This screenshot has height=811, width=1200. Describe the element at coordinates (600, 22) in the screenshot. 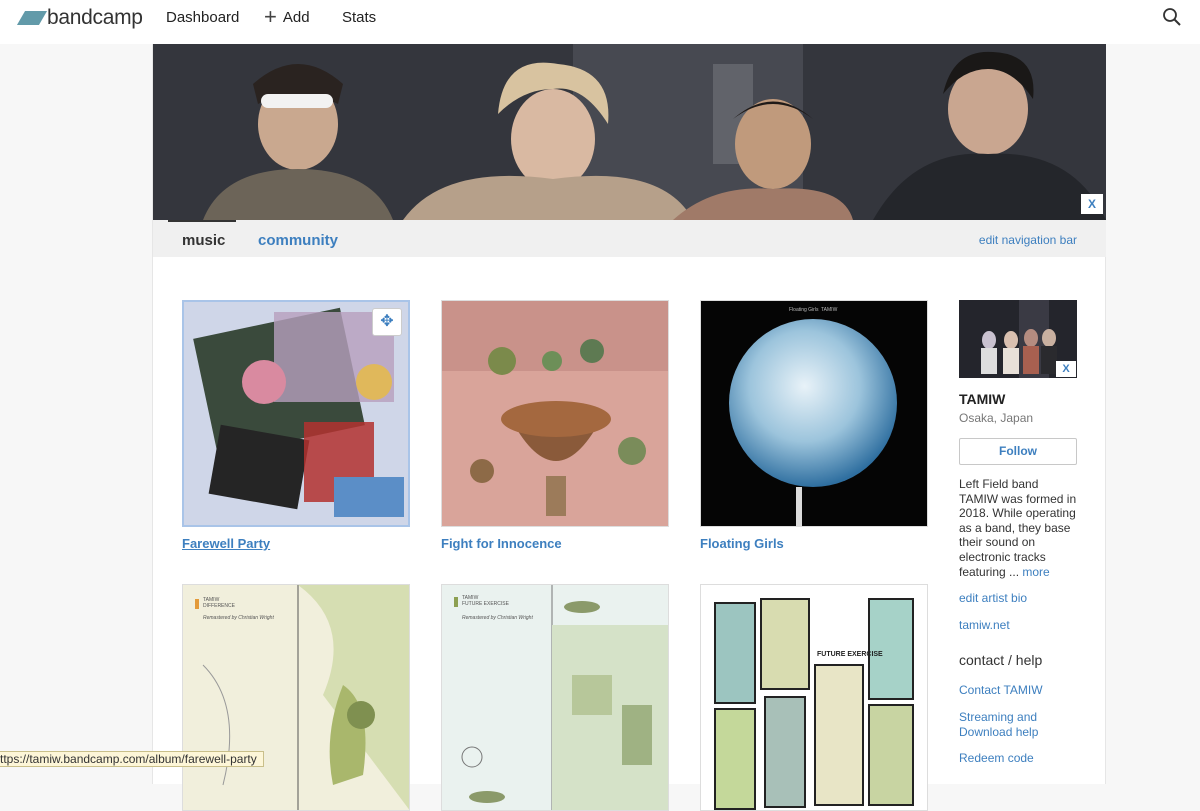

I see `top-bar: bandcamp Dashboard + Add Stats` at that location.